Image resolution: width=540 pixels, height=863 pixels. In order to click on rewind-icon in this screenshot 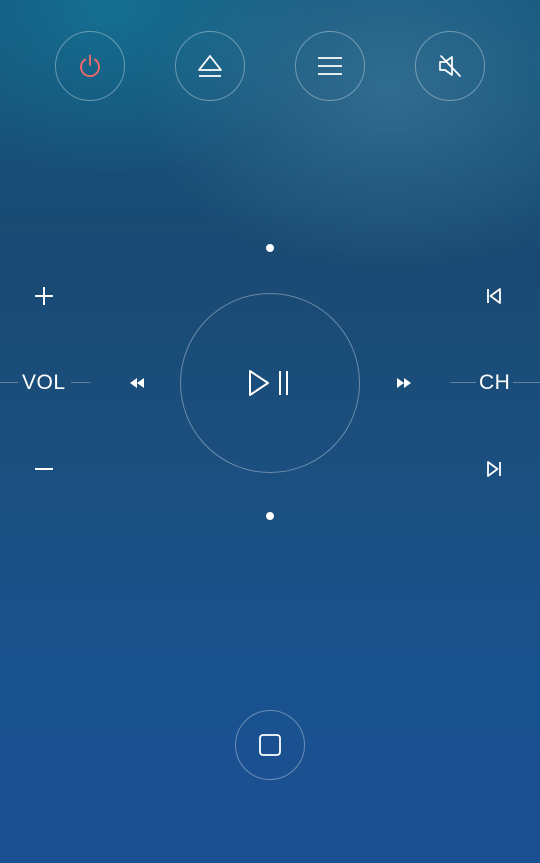, I will do `click(137, 383)`.